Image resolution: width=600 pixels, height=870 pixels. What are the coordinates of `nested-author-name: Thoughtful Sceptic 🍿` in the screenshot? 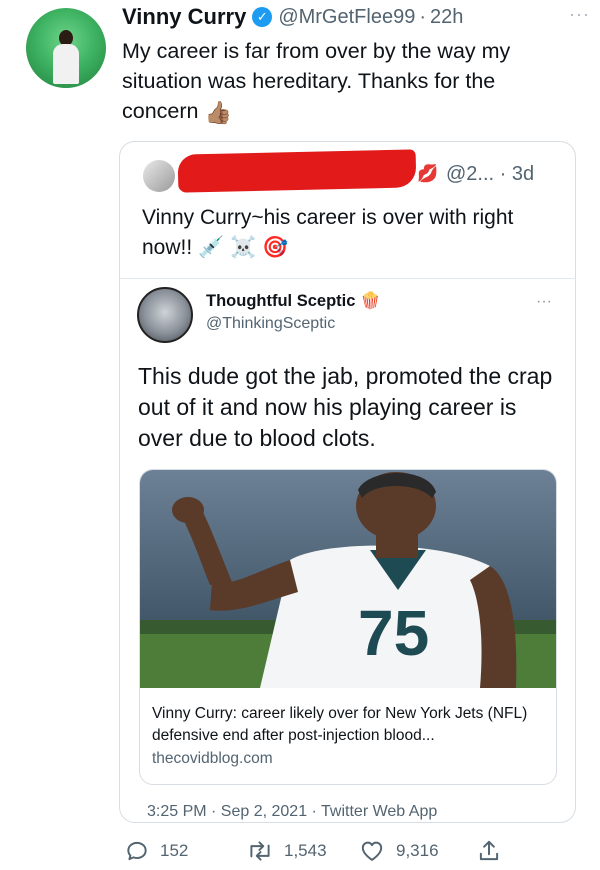 It's located at (293, 301).